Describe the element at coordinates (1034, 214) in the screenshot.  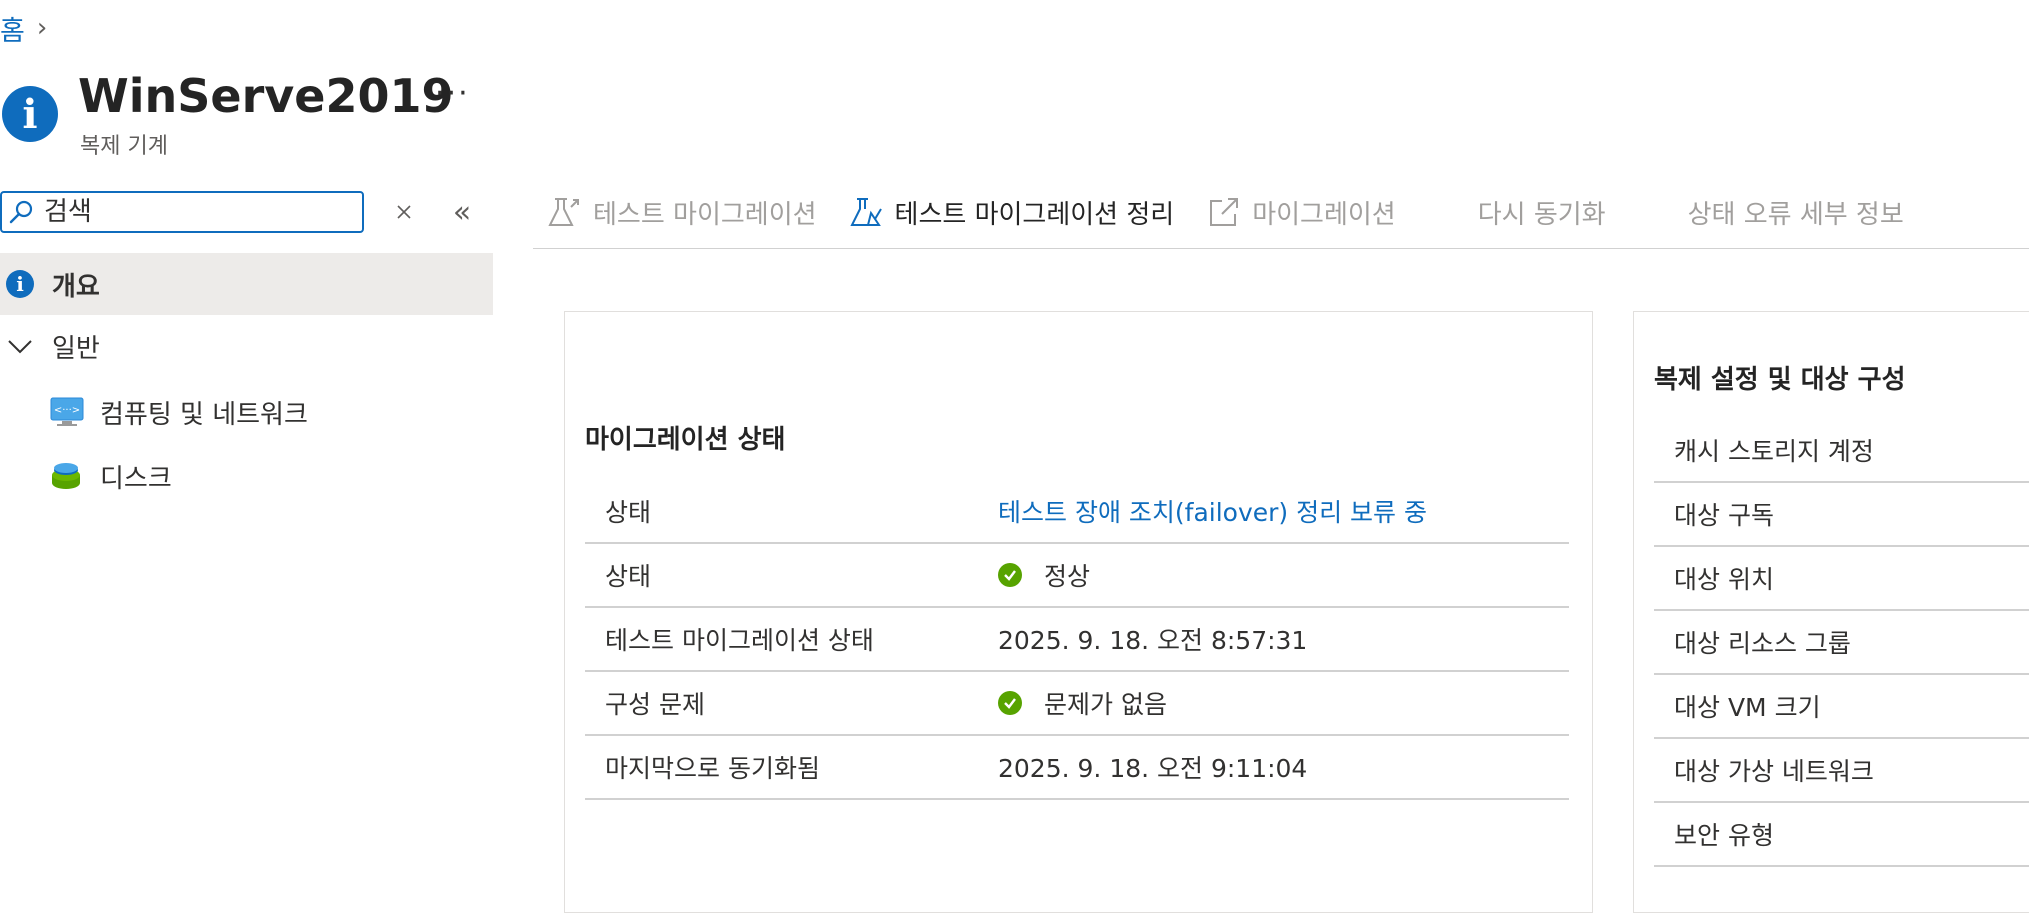
I see `cleanup-test-migration-label: 테스트 마이그레이션 정리` at that location.